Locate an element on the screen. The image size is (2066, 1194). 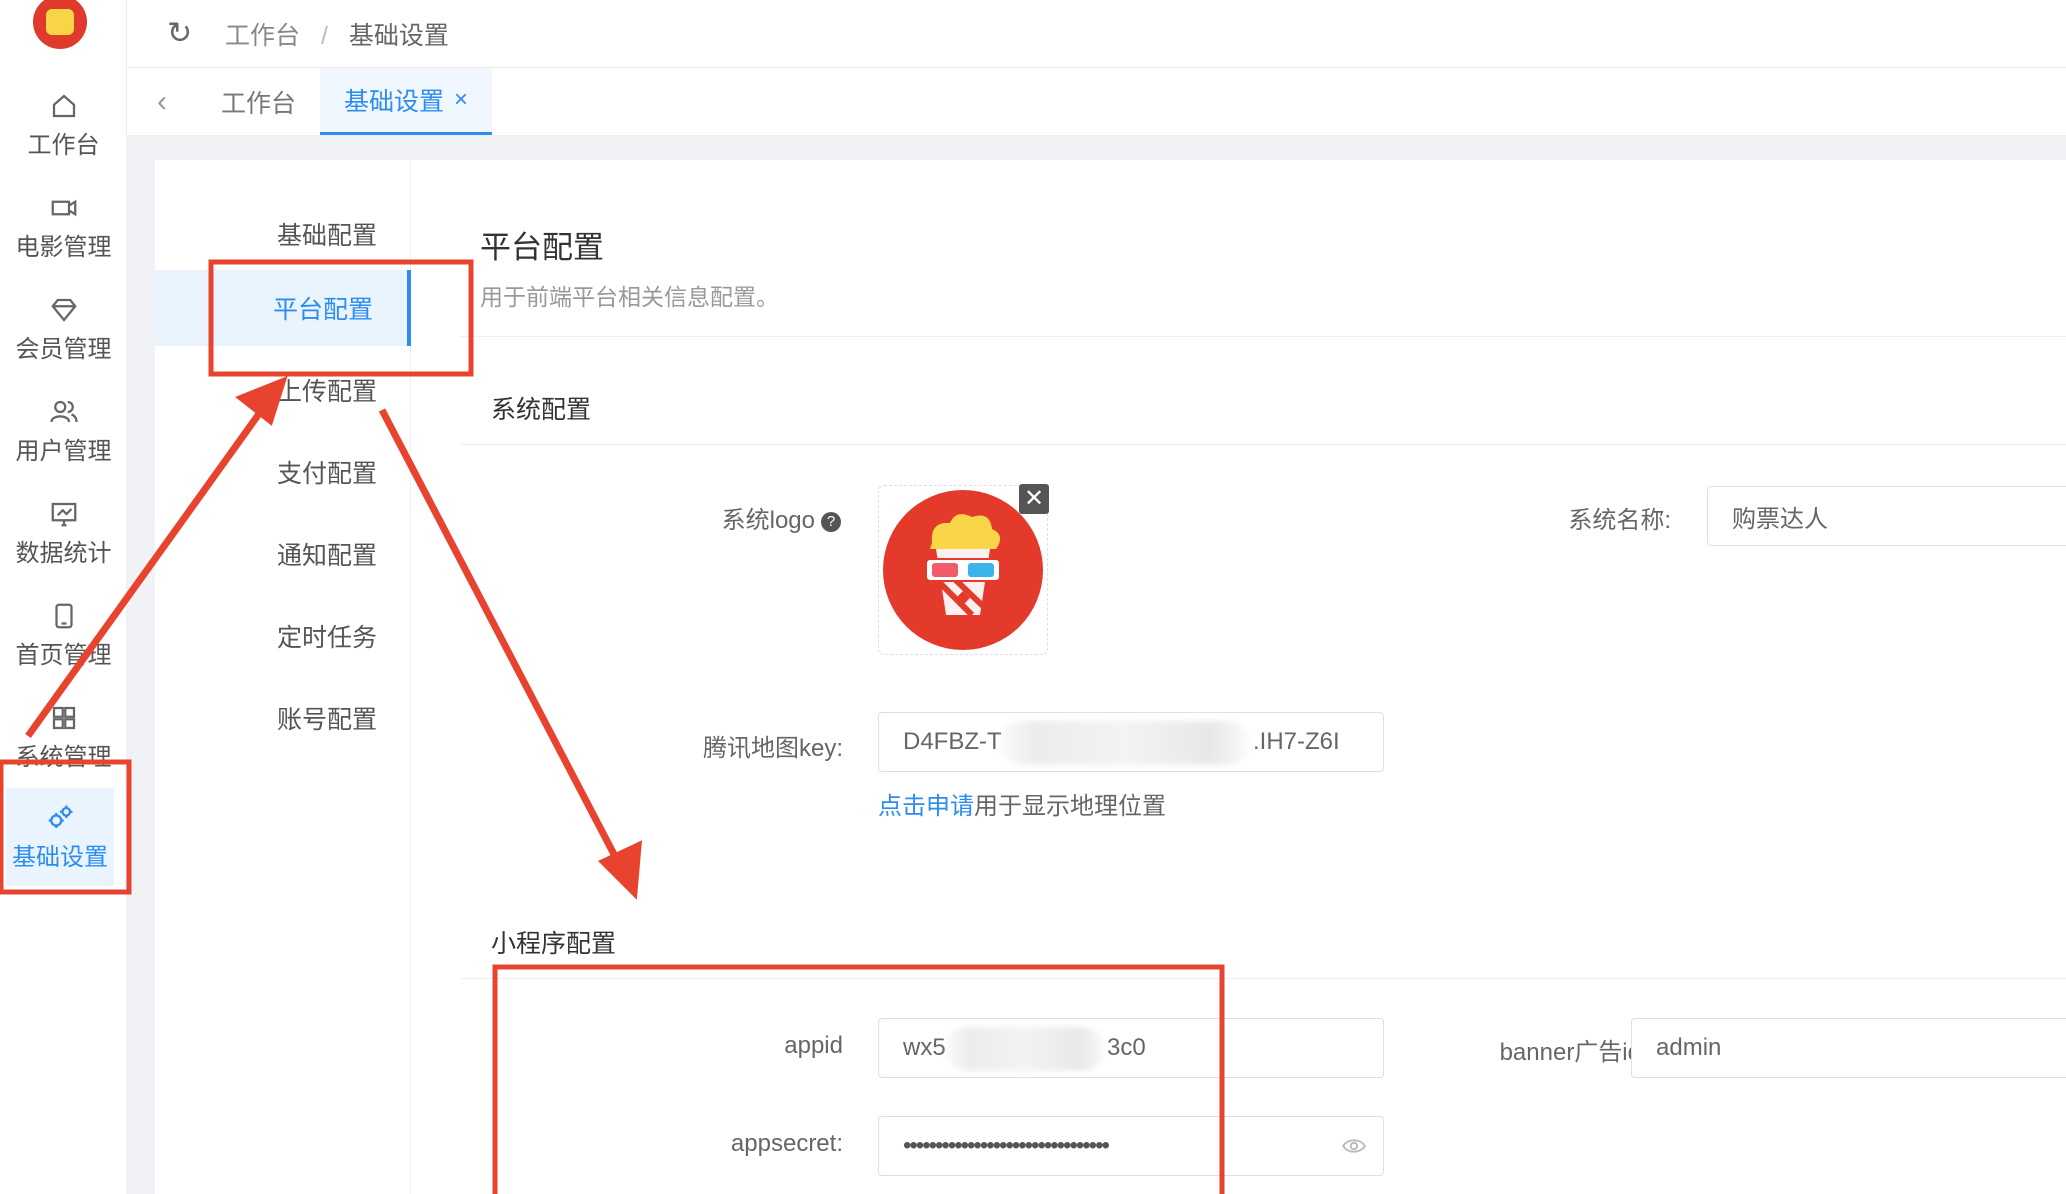
submenu-label: 支付配置 is located at coordinates (326, 474).